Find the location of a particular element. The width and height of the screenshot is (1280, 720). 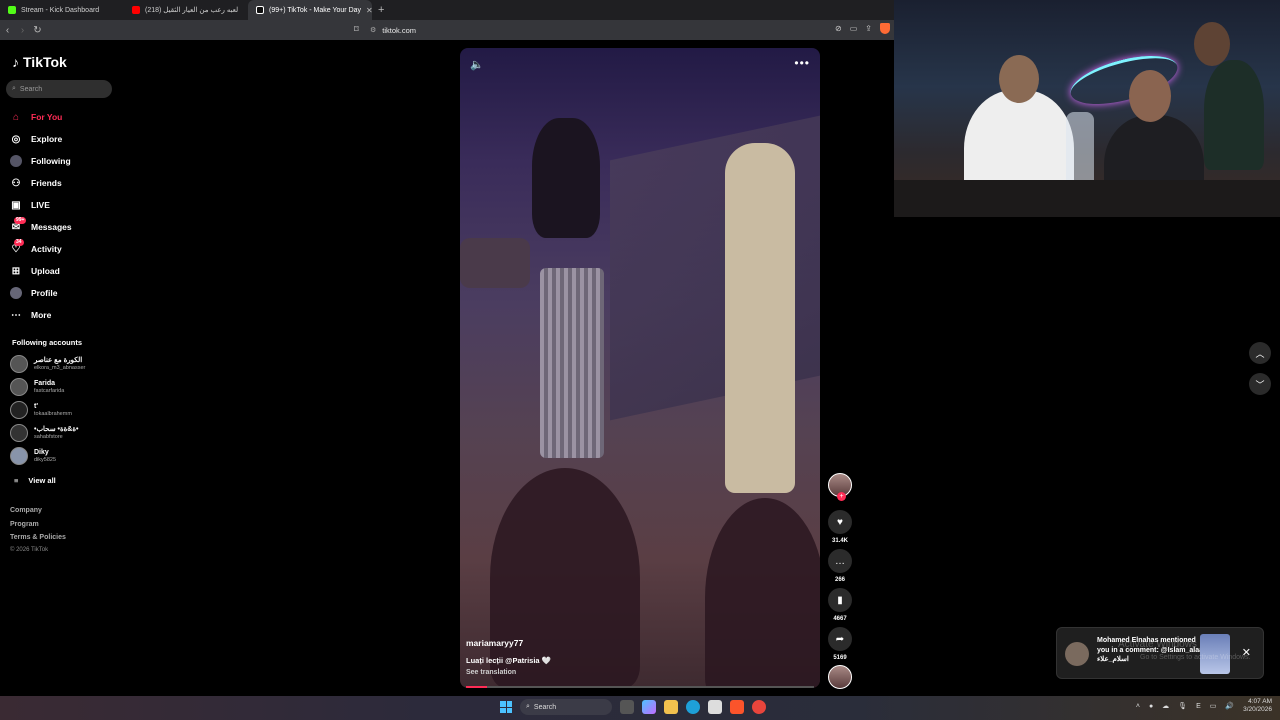

account-handle: sahabfstore is located at coordinates (48, 436).